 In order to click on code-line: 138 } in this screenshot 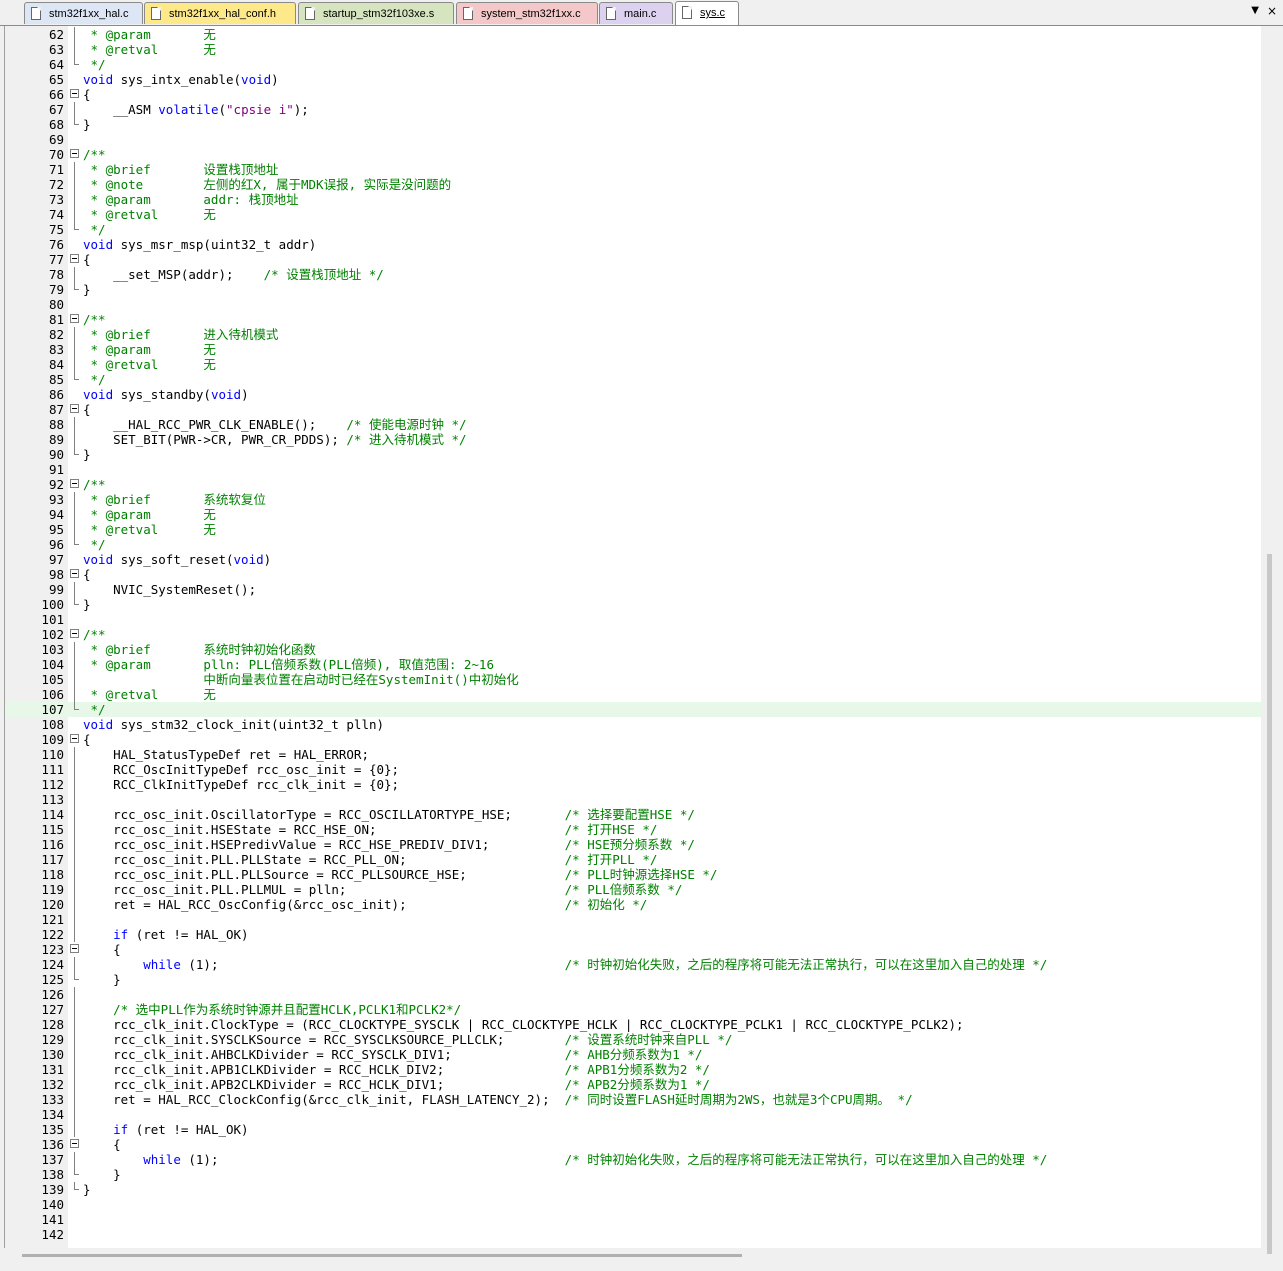, I will do `click(633, 1174)`.